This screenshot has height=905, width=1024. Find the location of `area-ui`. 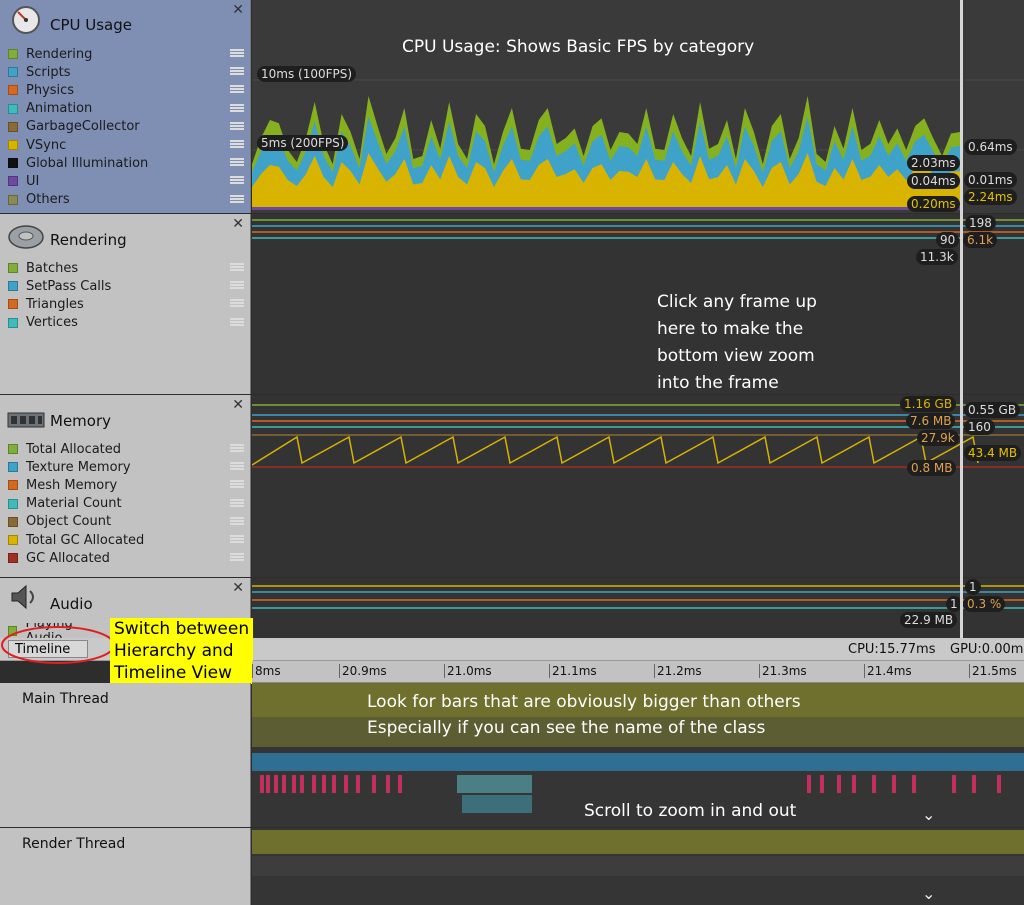

area-ui is located at coordinates (606, 208).